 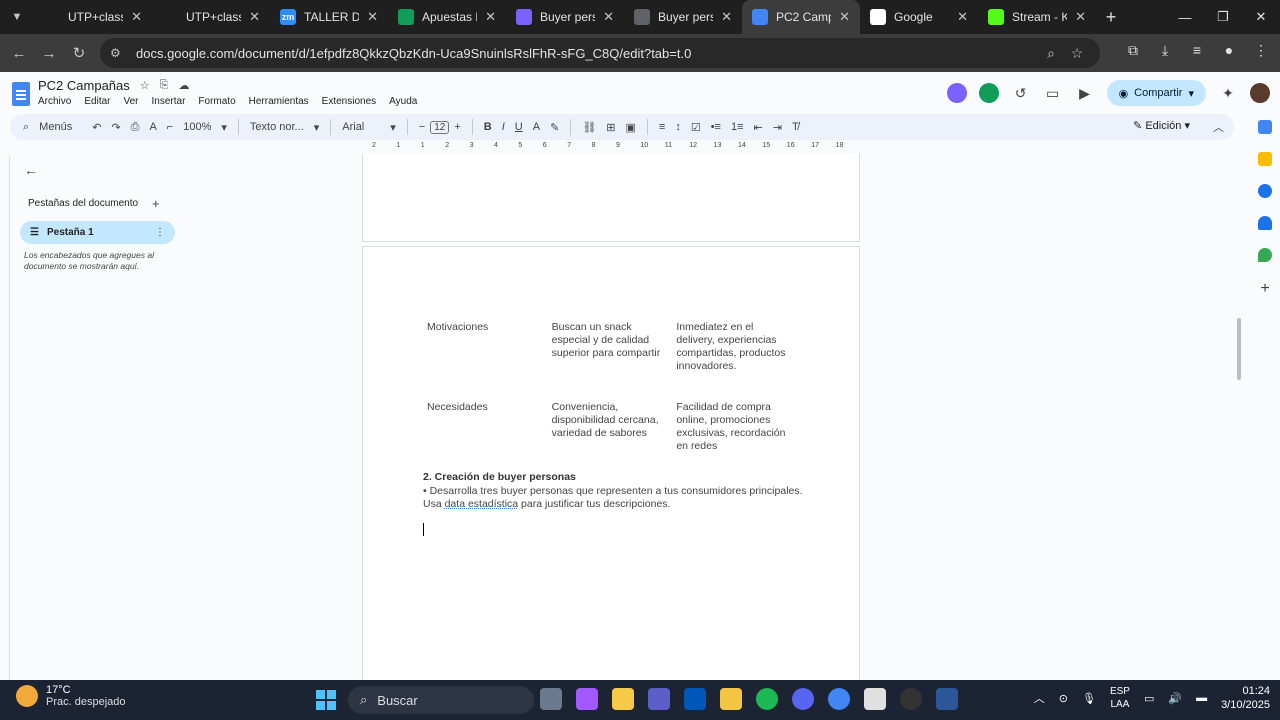 I want to click on clear-format-icon: T̸, so click(x=795, y=127).